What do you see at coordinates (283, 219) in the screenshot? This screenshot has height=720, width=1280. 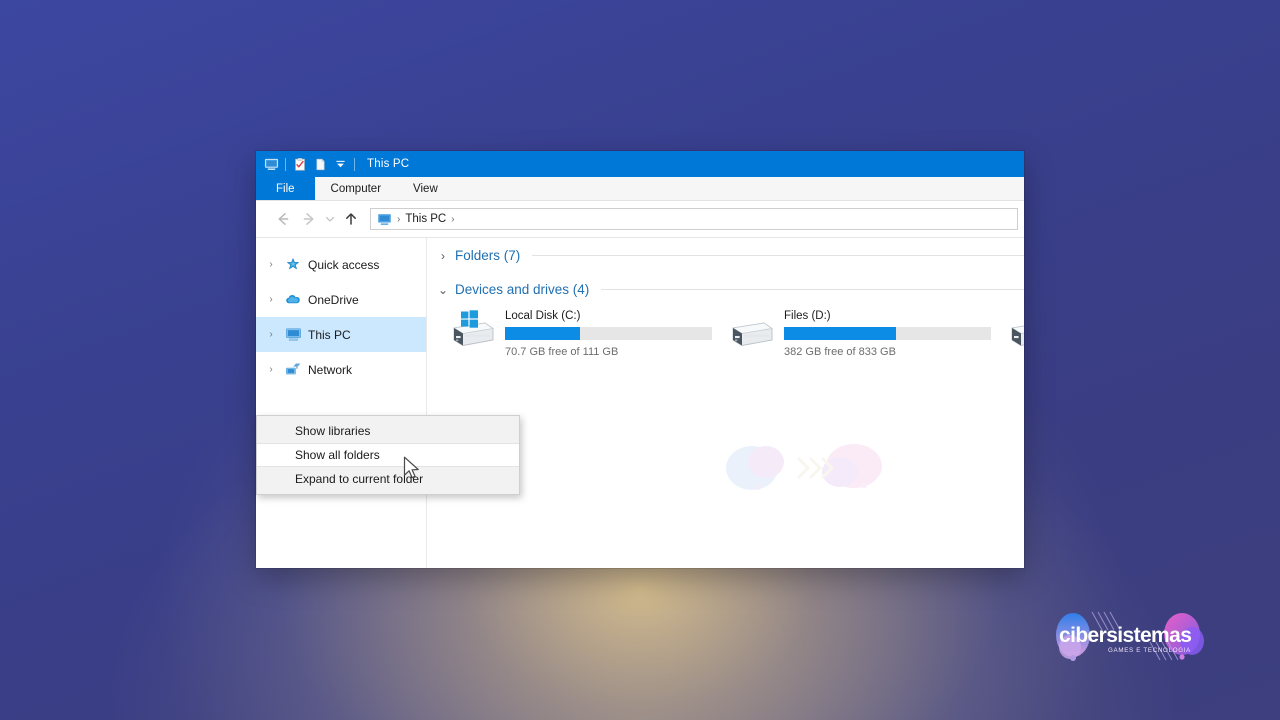 I see `back-button` at bounding box center [283, 219].